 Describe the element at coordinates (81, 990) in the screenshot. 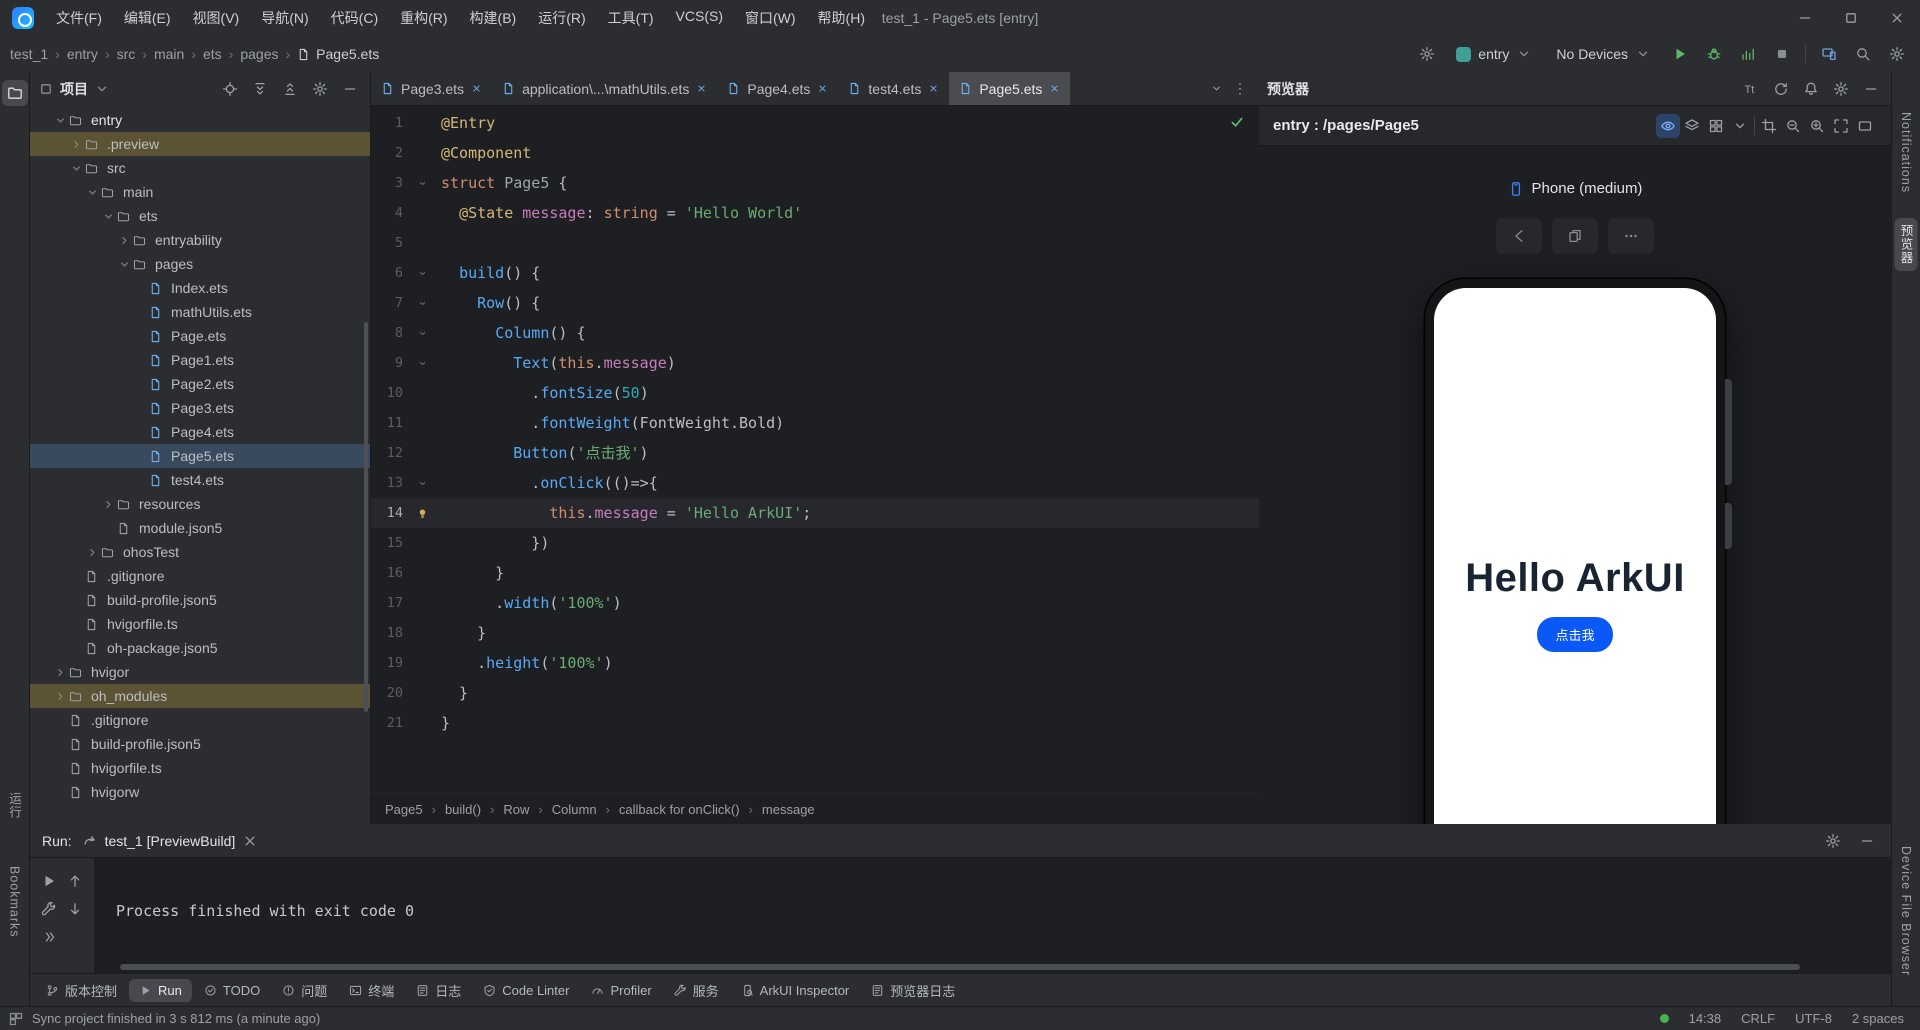

I see `bottombar-item-0: 版本控制` at that location.